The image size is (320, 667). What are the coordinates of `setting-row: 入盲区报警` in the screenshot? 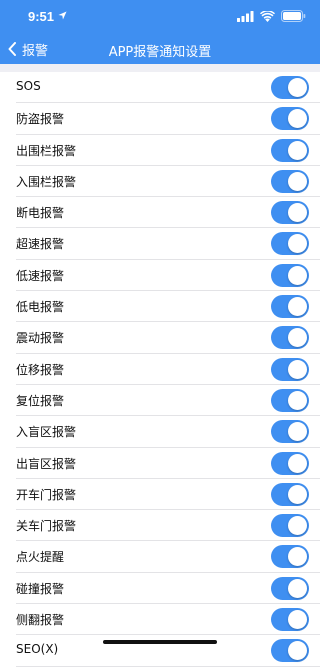 It's located at (168, 432).